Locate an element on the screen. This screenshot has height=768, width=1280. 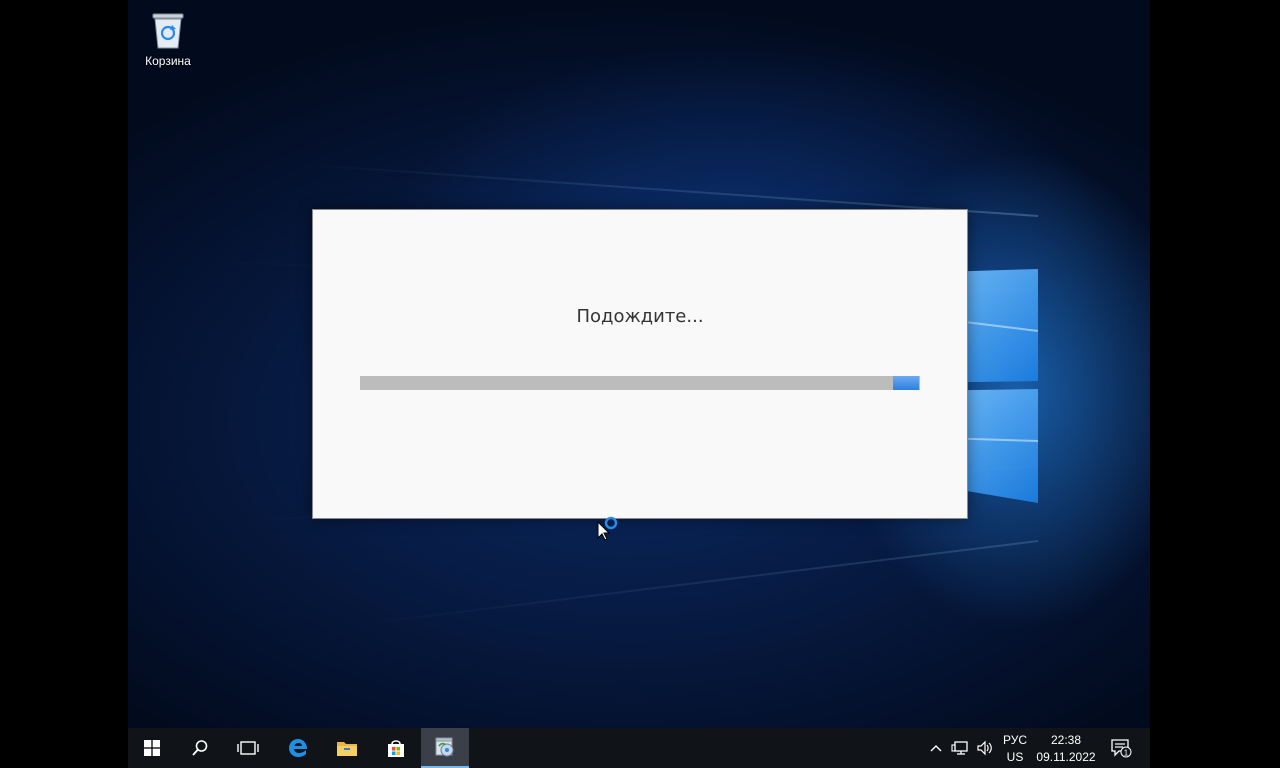
notification-count-badge: 1 is located at coordinates (1126, 752).